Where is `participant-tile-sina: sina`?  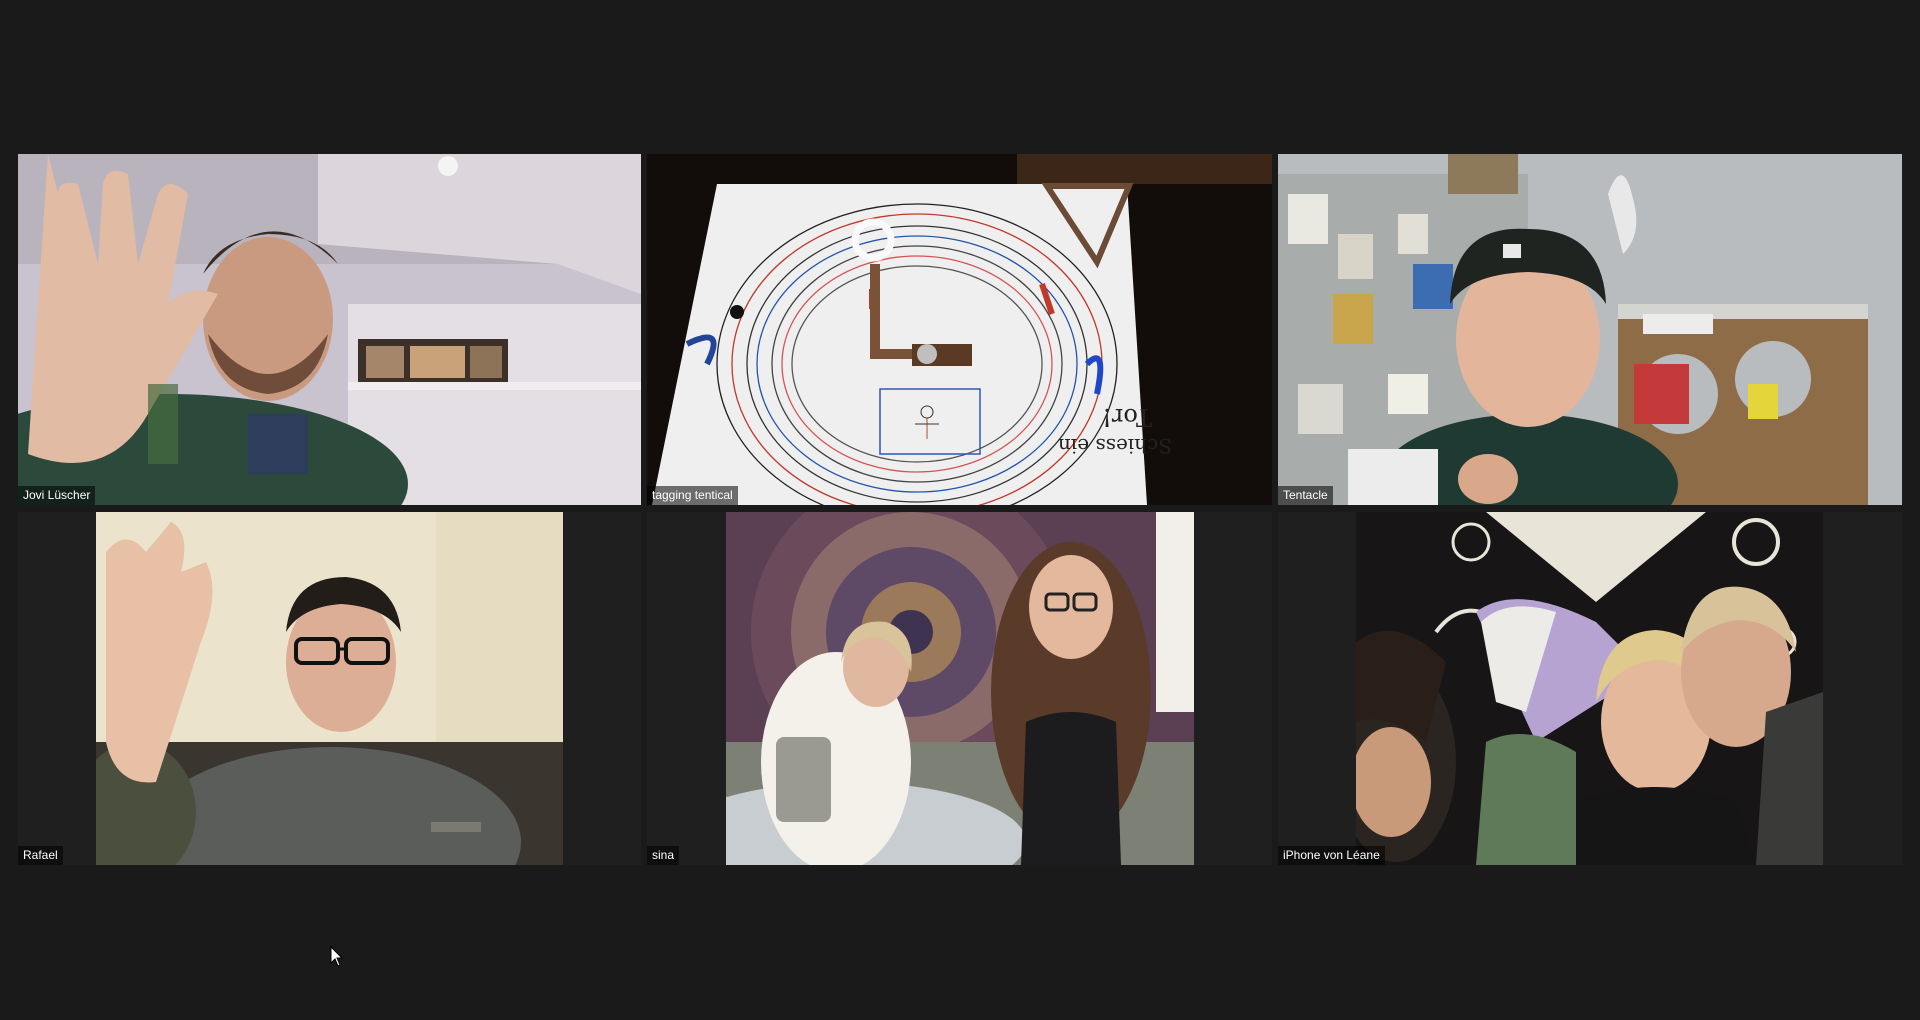
participant-tile-sina: sina is located at coordinates (959, 688).